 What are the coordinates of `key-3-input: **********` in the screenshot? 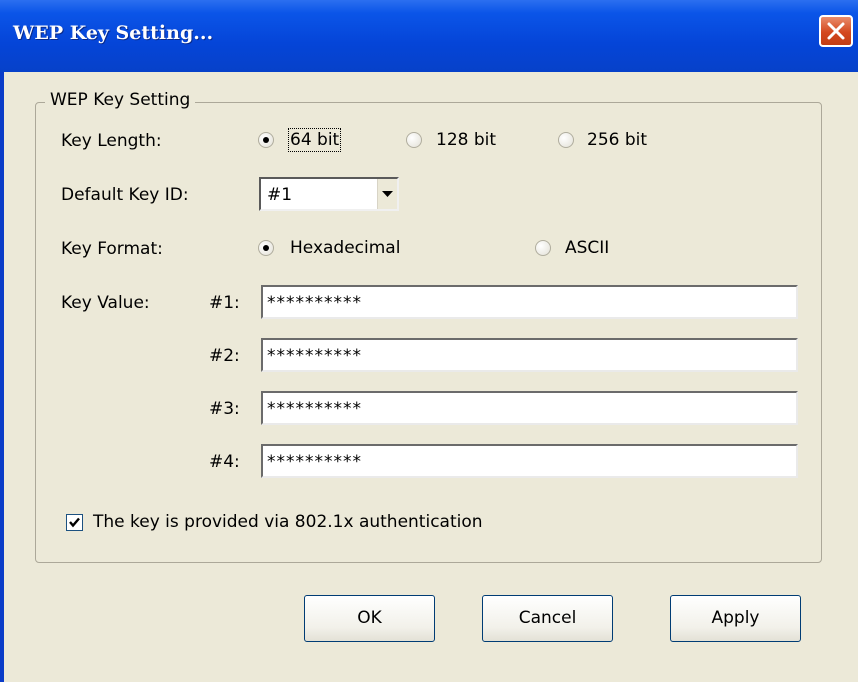 It's located at (529, 408).